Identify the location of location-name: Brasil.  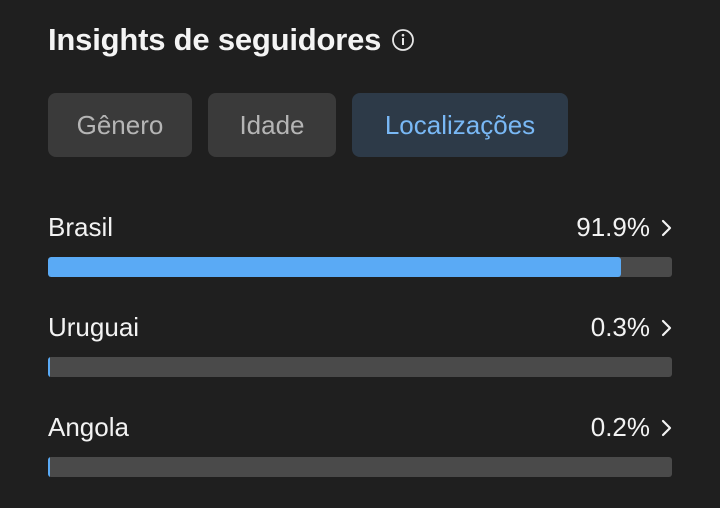
(81, 227).